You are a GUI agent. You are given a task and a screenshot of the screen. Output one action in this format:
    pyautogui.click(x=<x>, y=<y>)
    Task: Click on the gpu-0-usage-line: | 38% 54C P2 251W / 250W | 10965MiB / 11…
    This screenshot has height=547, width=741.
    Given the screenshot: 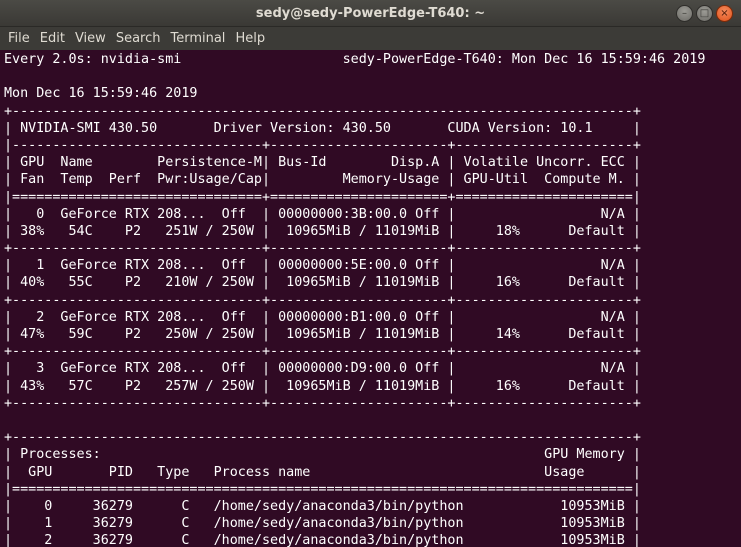 What is the action you would take?
    pyautogui.click(x=322, y=231)
    